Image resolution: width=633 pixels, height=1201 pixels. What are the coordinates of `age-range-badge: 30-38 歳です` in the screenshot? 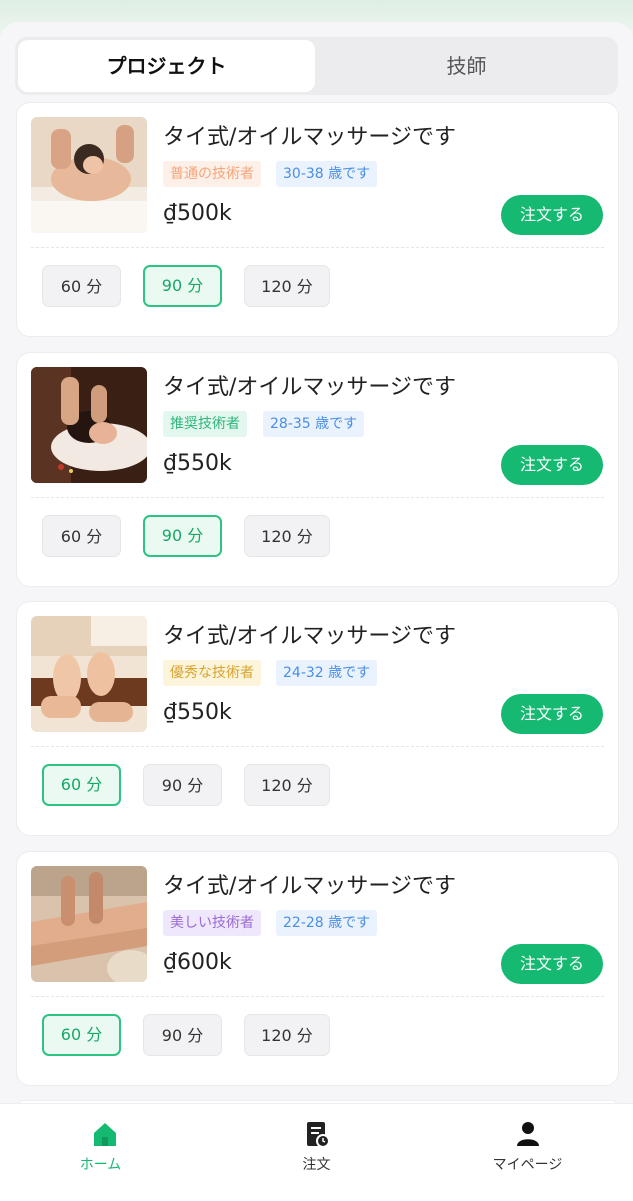 It's located at (327, 174).